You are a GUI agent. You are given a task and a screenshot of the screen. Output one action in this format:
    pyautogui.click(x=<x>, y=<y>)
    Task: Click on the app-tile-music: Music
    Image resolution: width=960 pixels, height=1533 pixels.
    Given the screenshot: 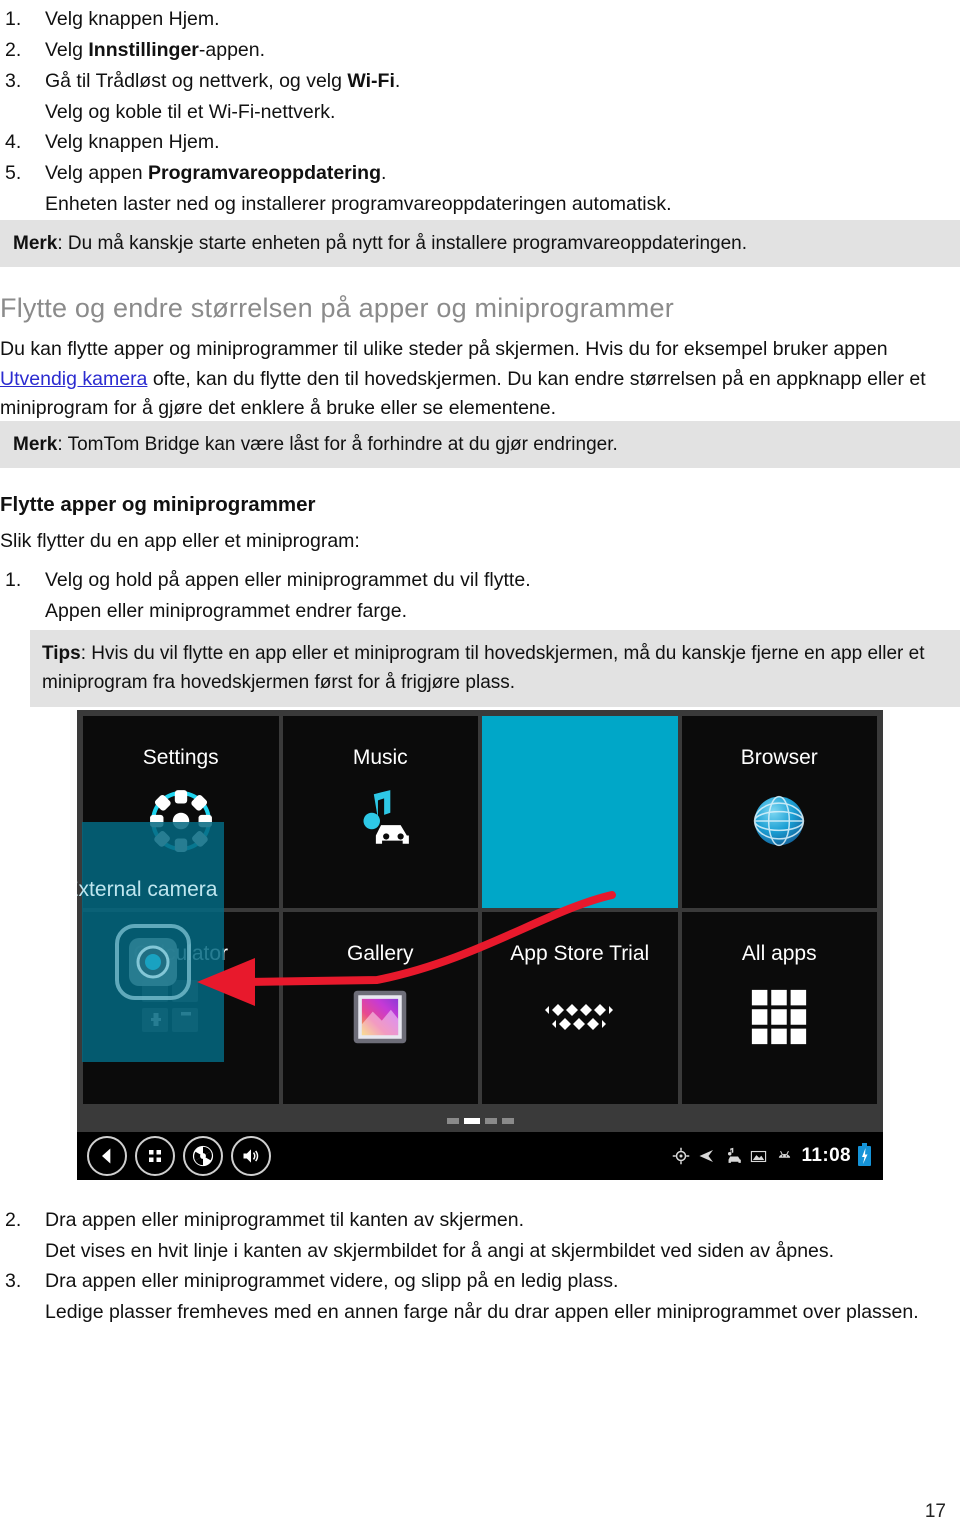 What is the action you would take?
    pyautogui.click(x=380, y=812)
    